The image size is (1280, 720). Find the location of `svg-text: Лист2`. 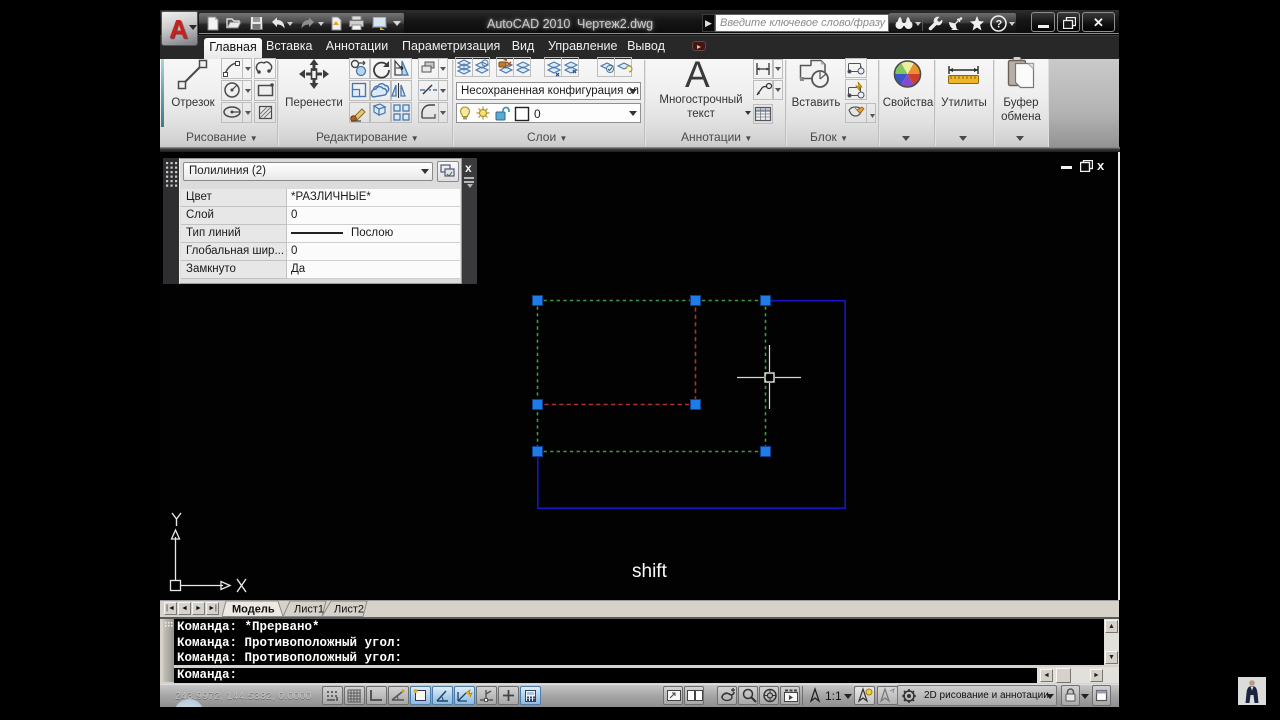

svg-text: Лист2 is located at coordinates (349, 610).